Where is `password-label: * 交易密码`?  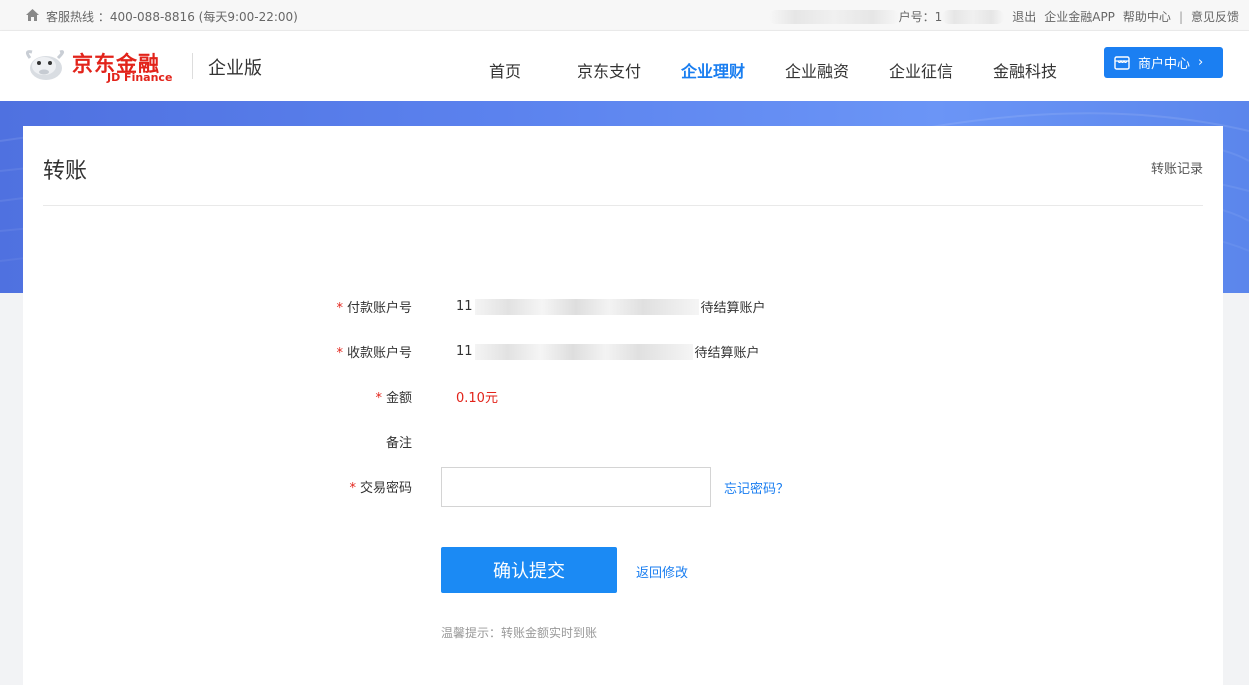
password-label: * 交易密码 is located at coordinates (380, 488).